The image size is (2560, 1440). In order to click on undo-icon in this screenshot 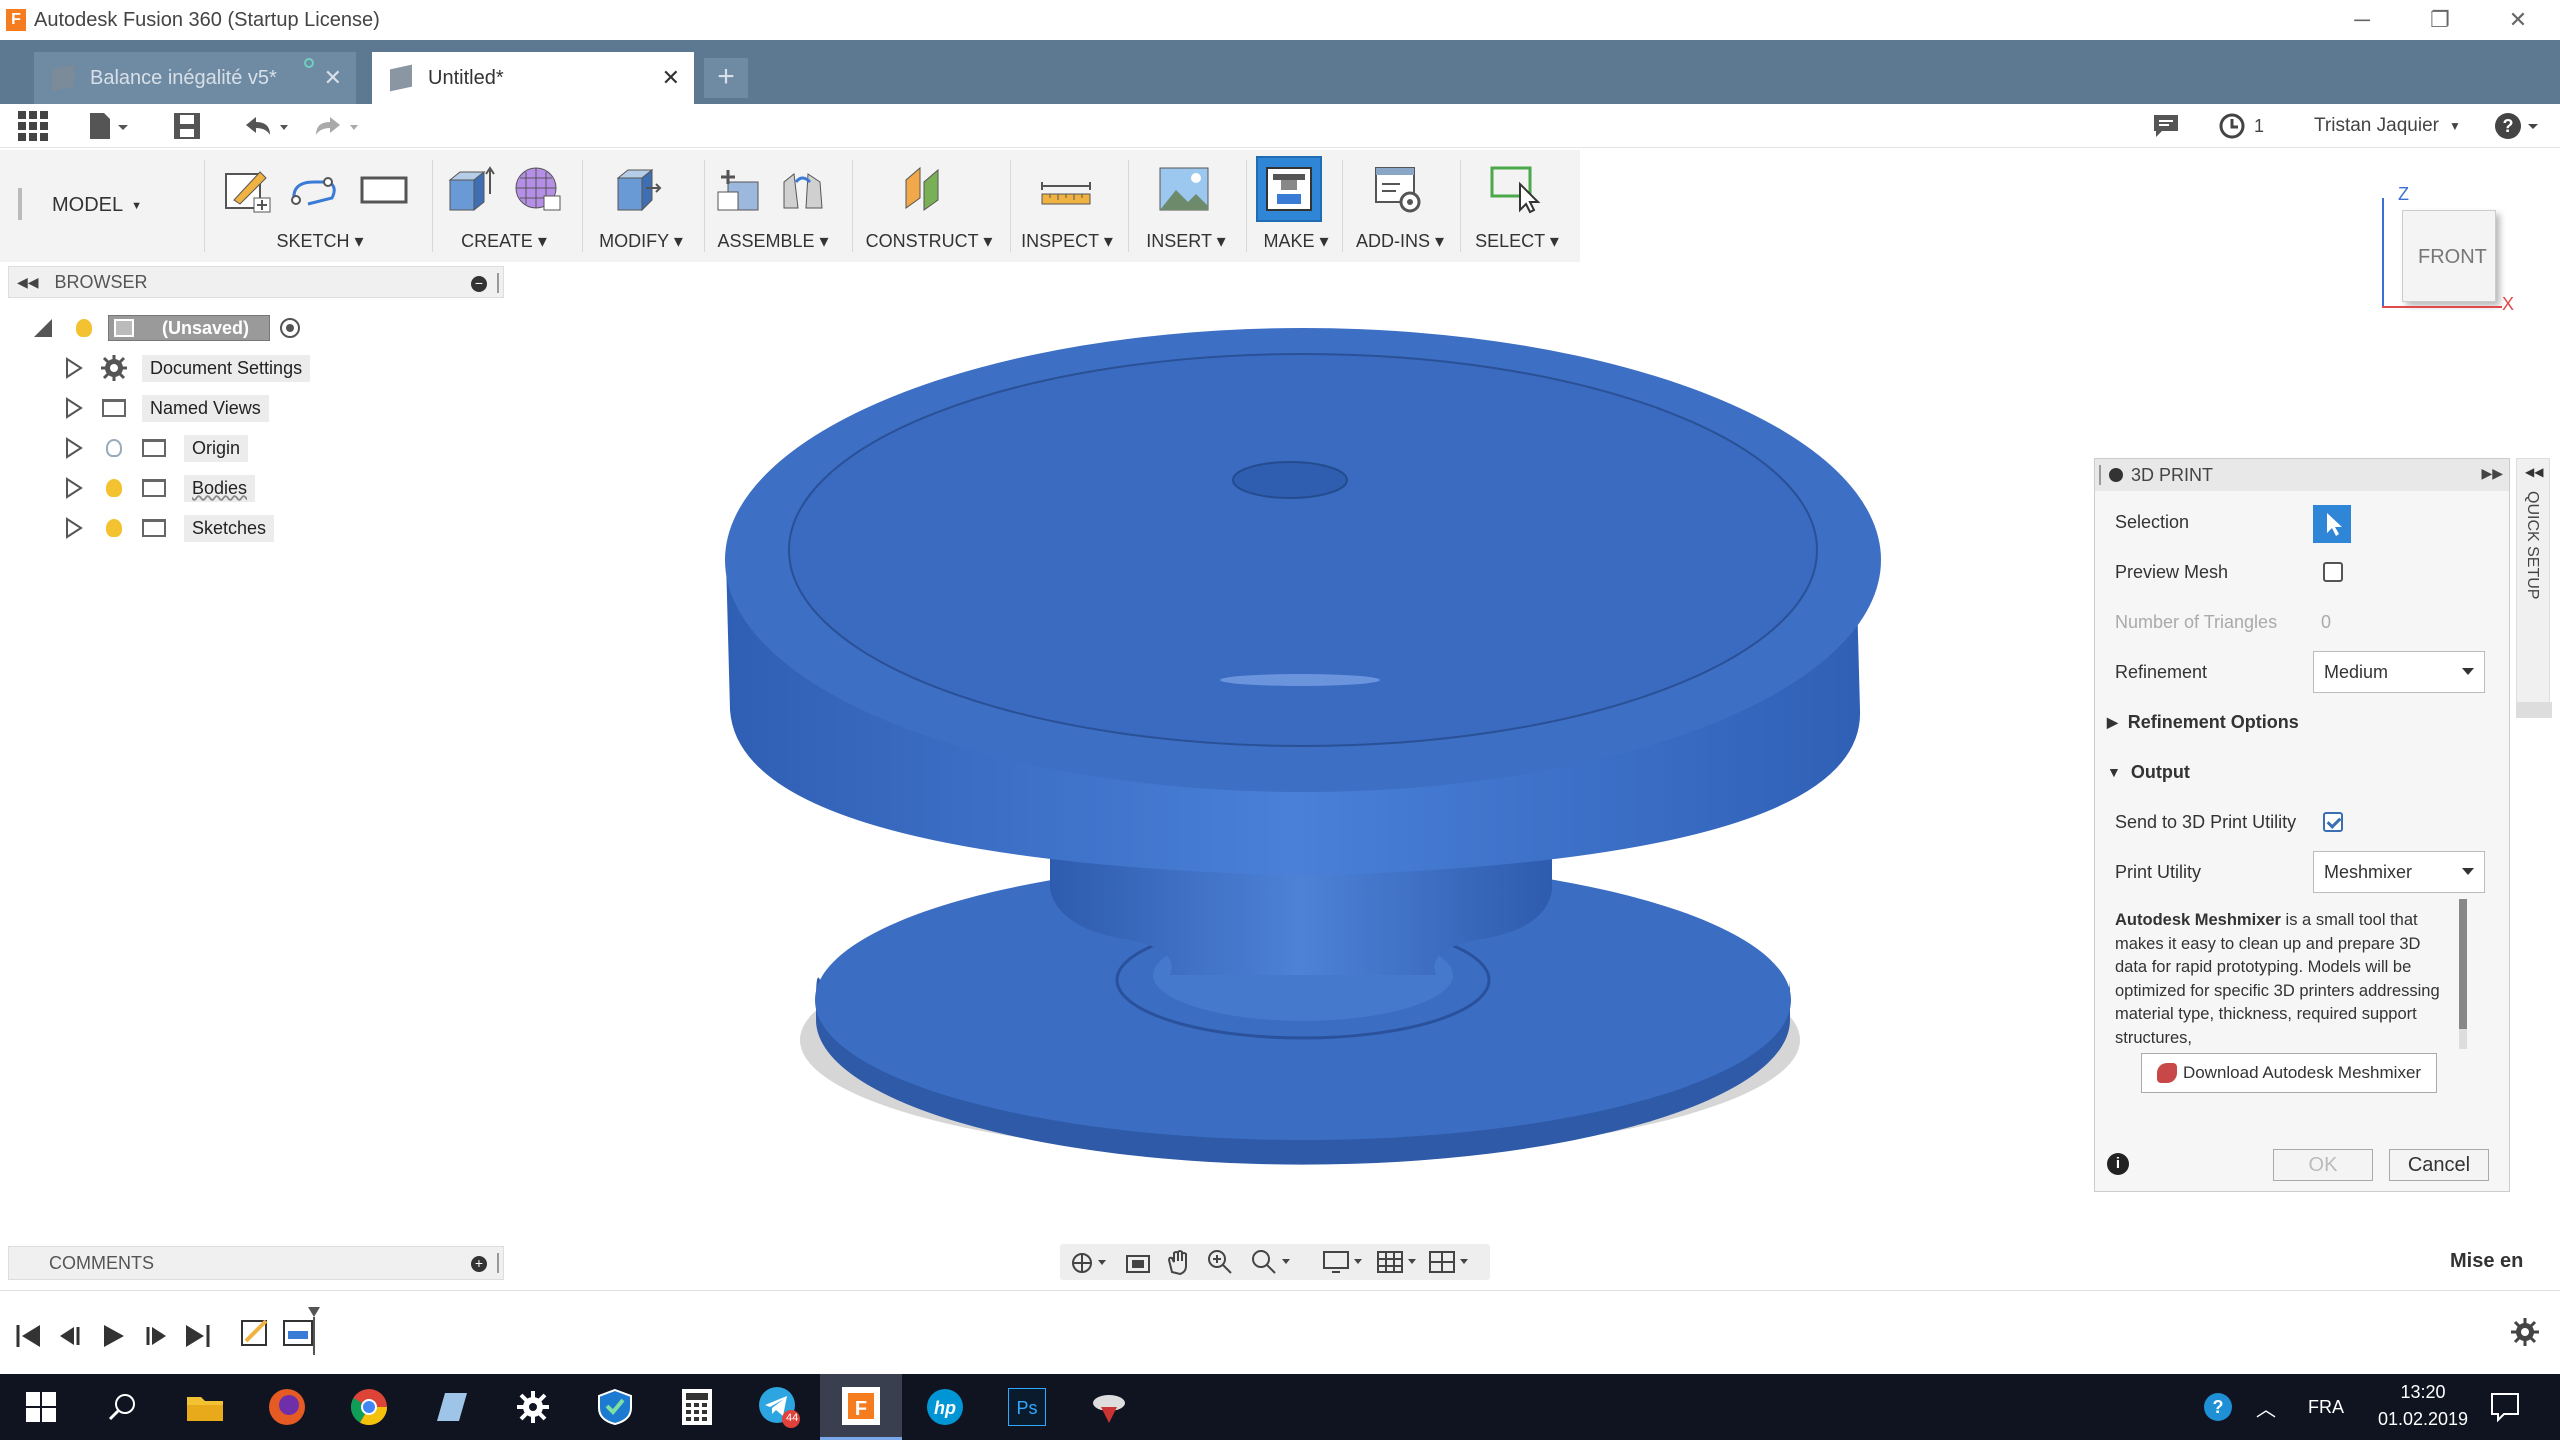, I will do `click(265, 126)`.